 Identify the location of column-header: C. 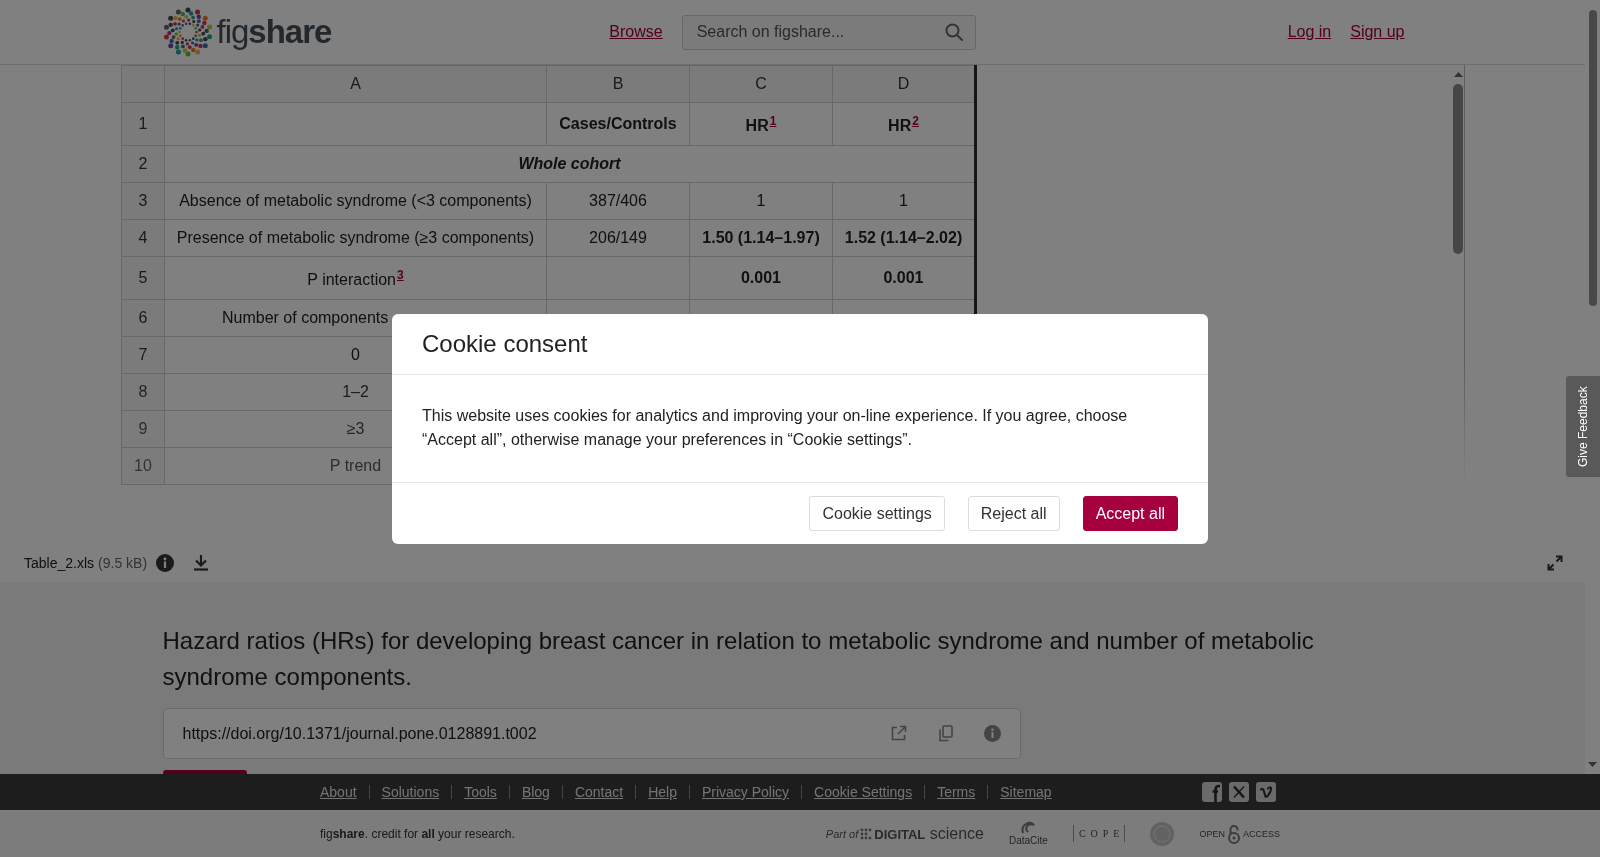
(761, 84).